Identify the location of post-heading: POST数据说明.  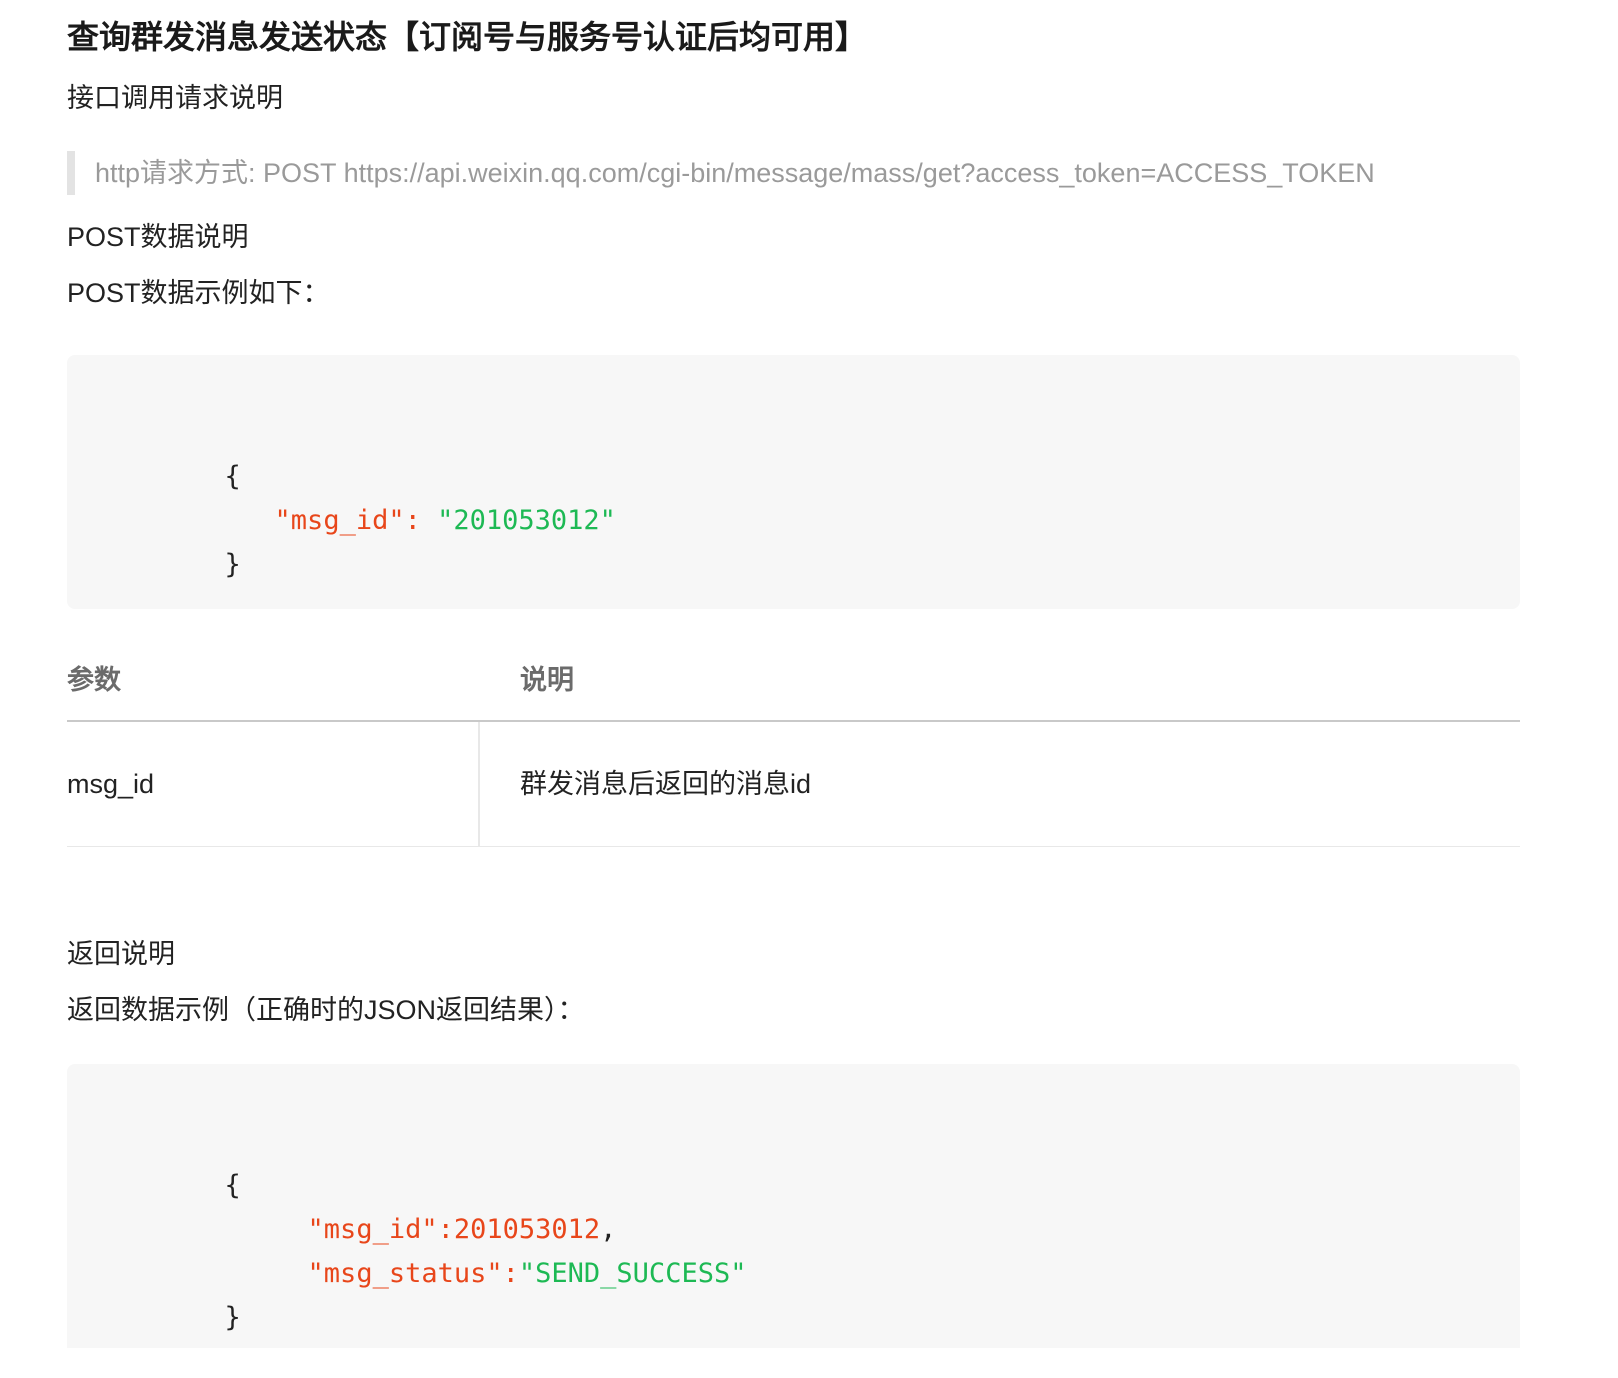
(158, 237).